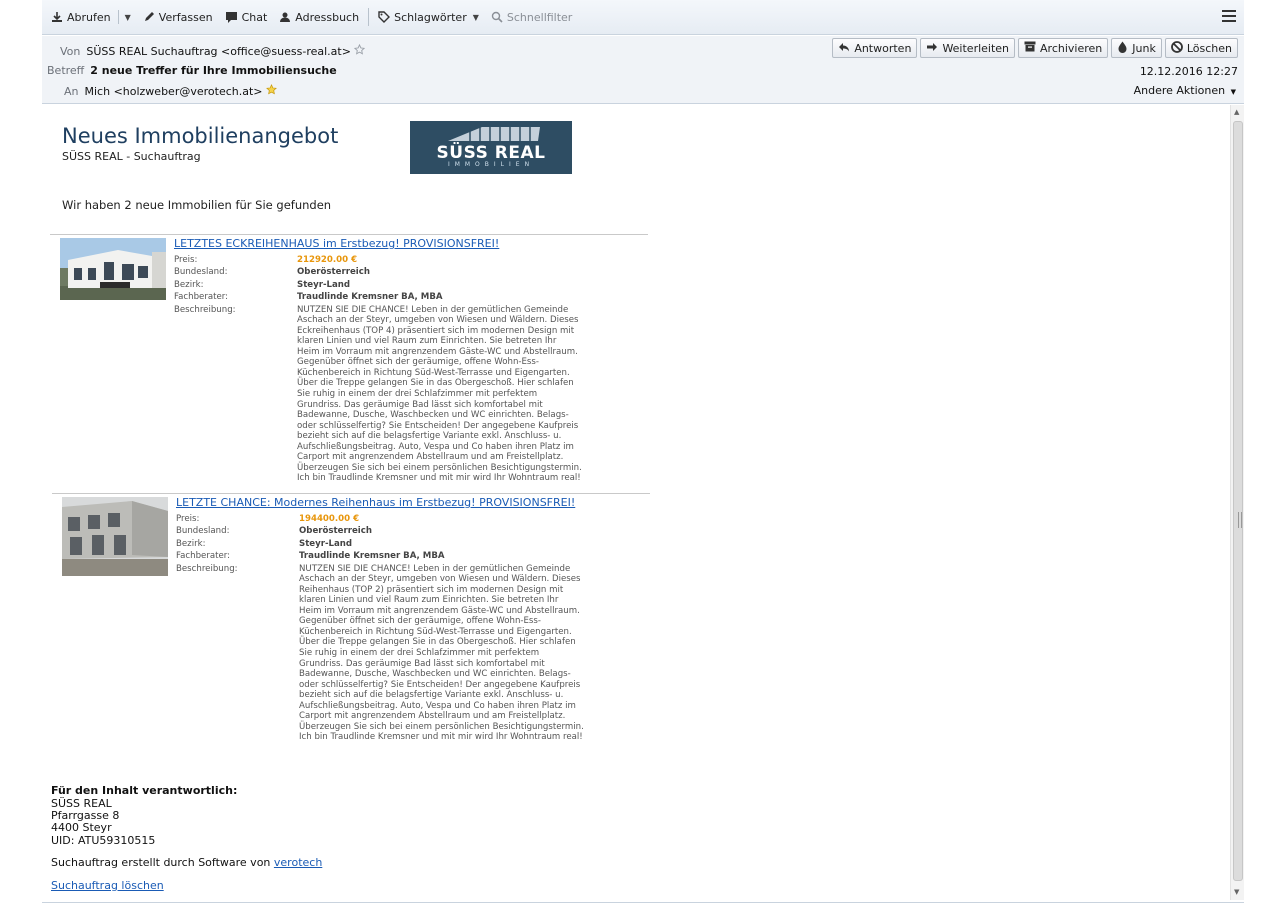  I want to click on logo-sub-text: IMMOBILIEN, so click(491, 164).